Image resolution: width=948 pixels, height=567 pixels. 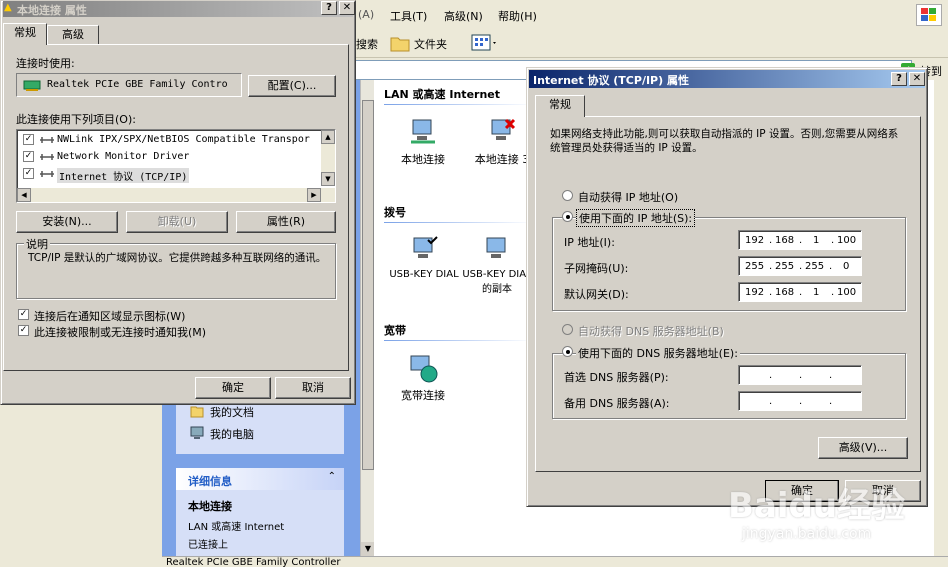 I want to click on auto-dns-radio, so click(x=567, y=329).